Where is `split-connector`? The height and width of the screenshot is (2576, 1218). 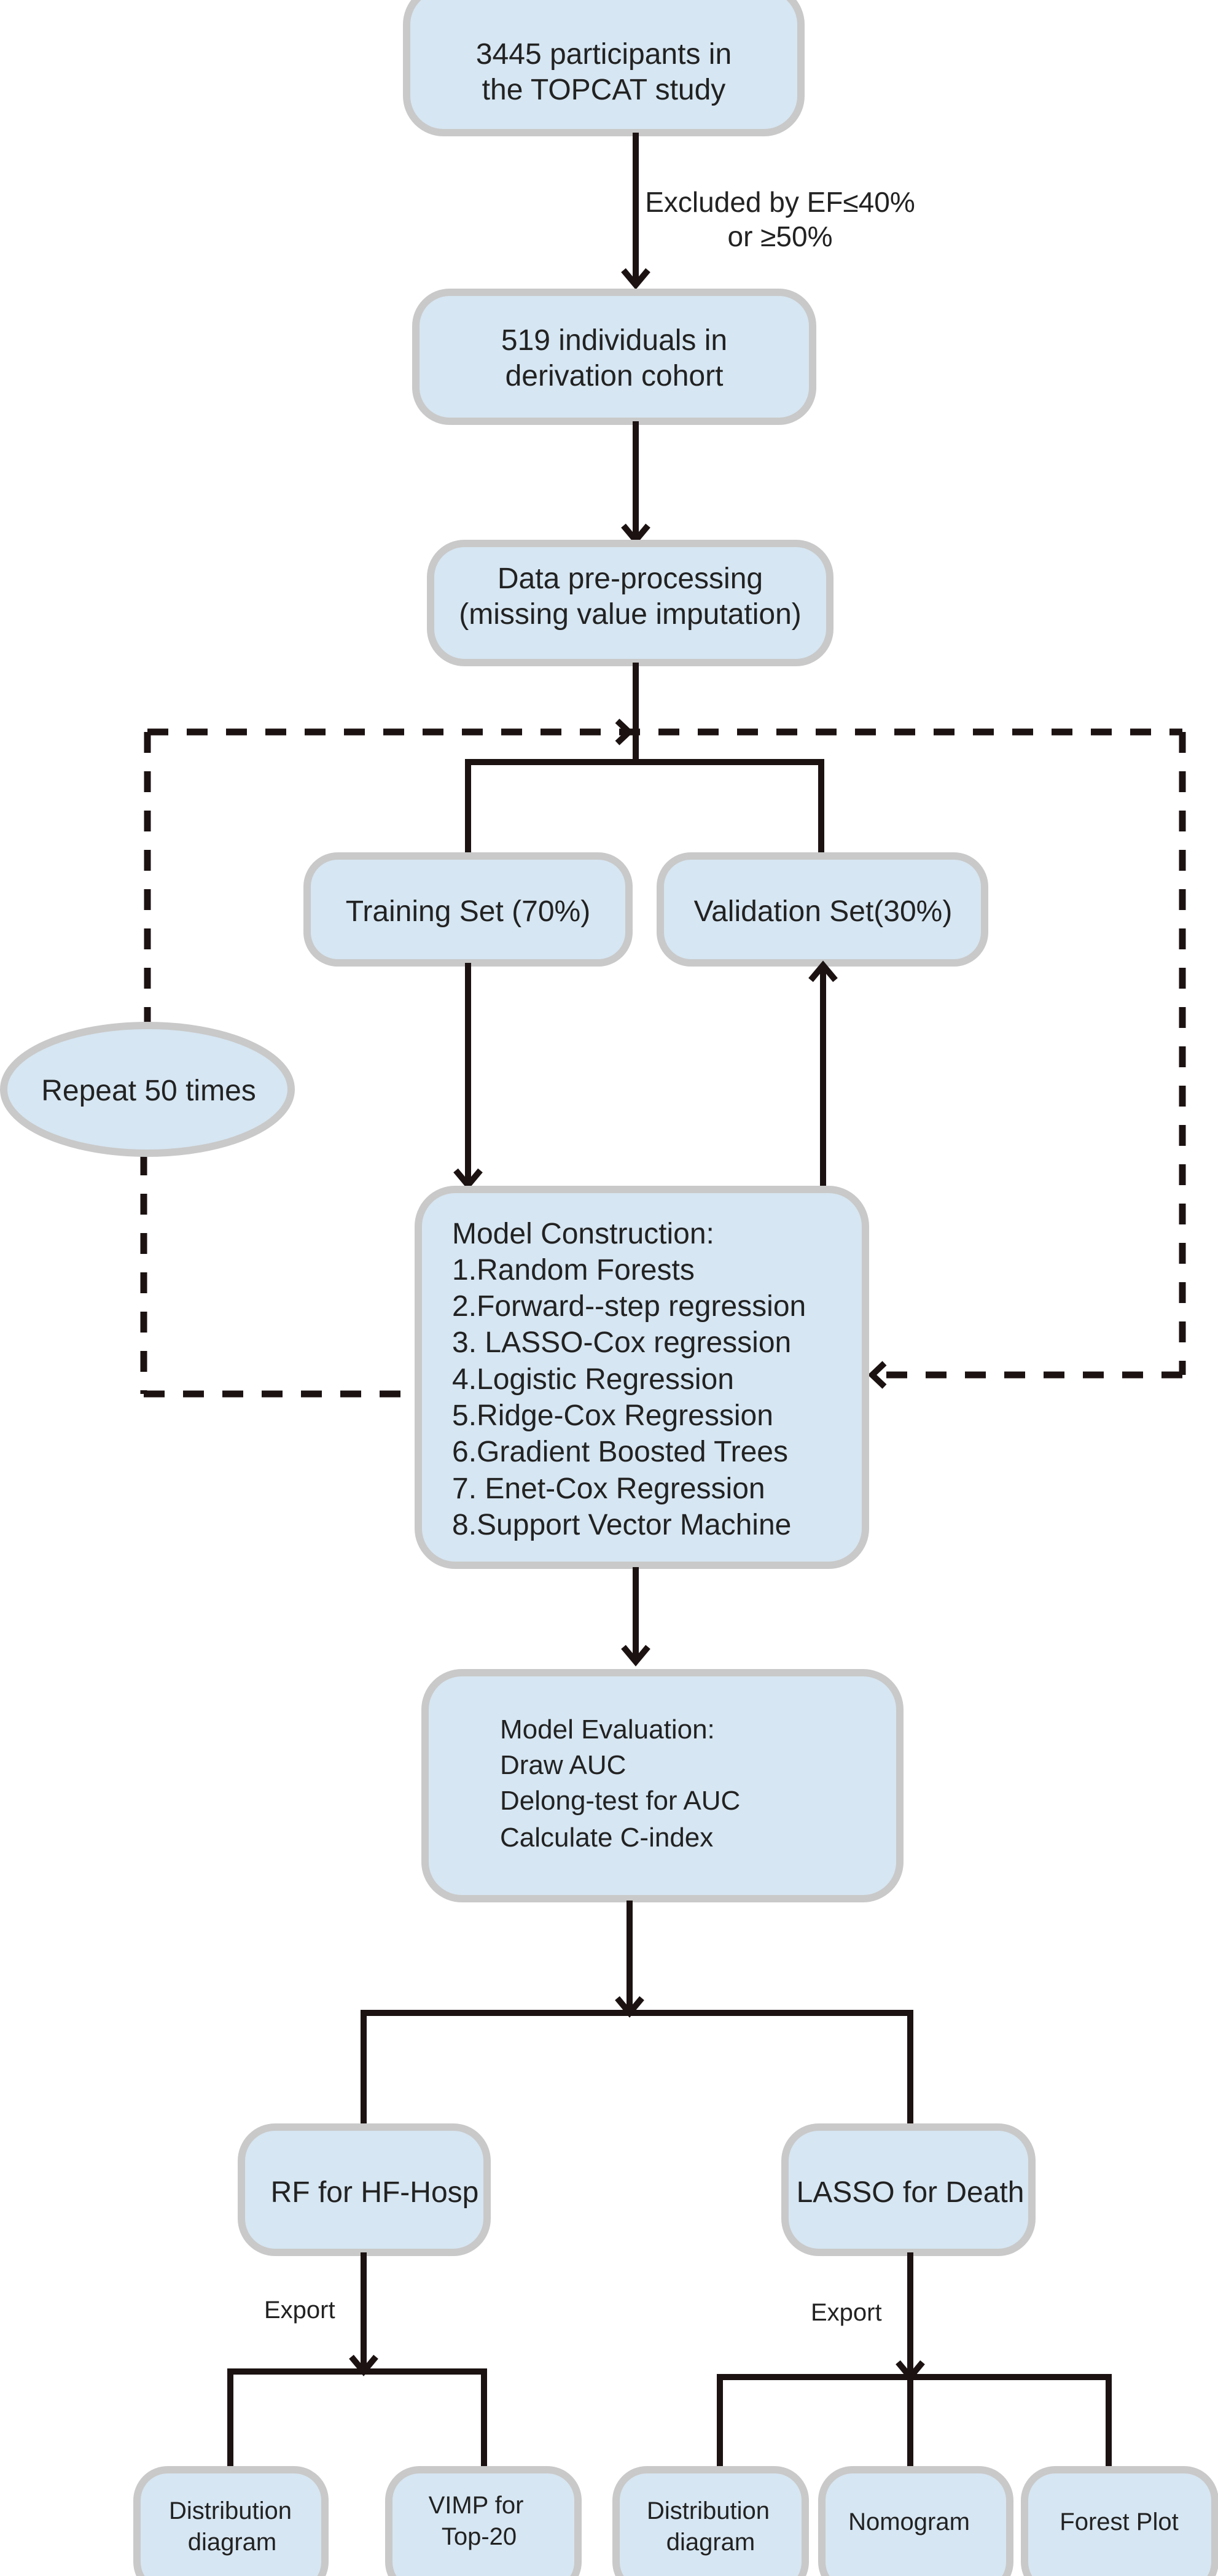
split-connector is located at coordinates (644, 759).